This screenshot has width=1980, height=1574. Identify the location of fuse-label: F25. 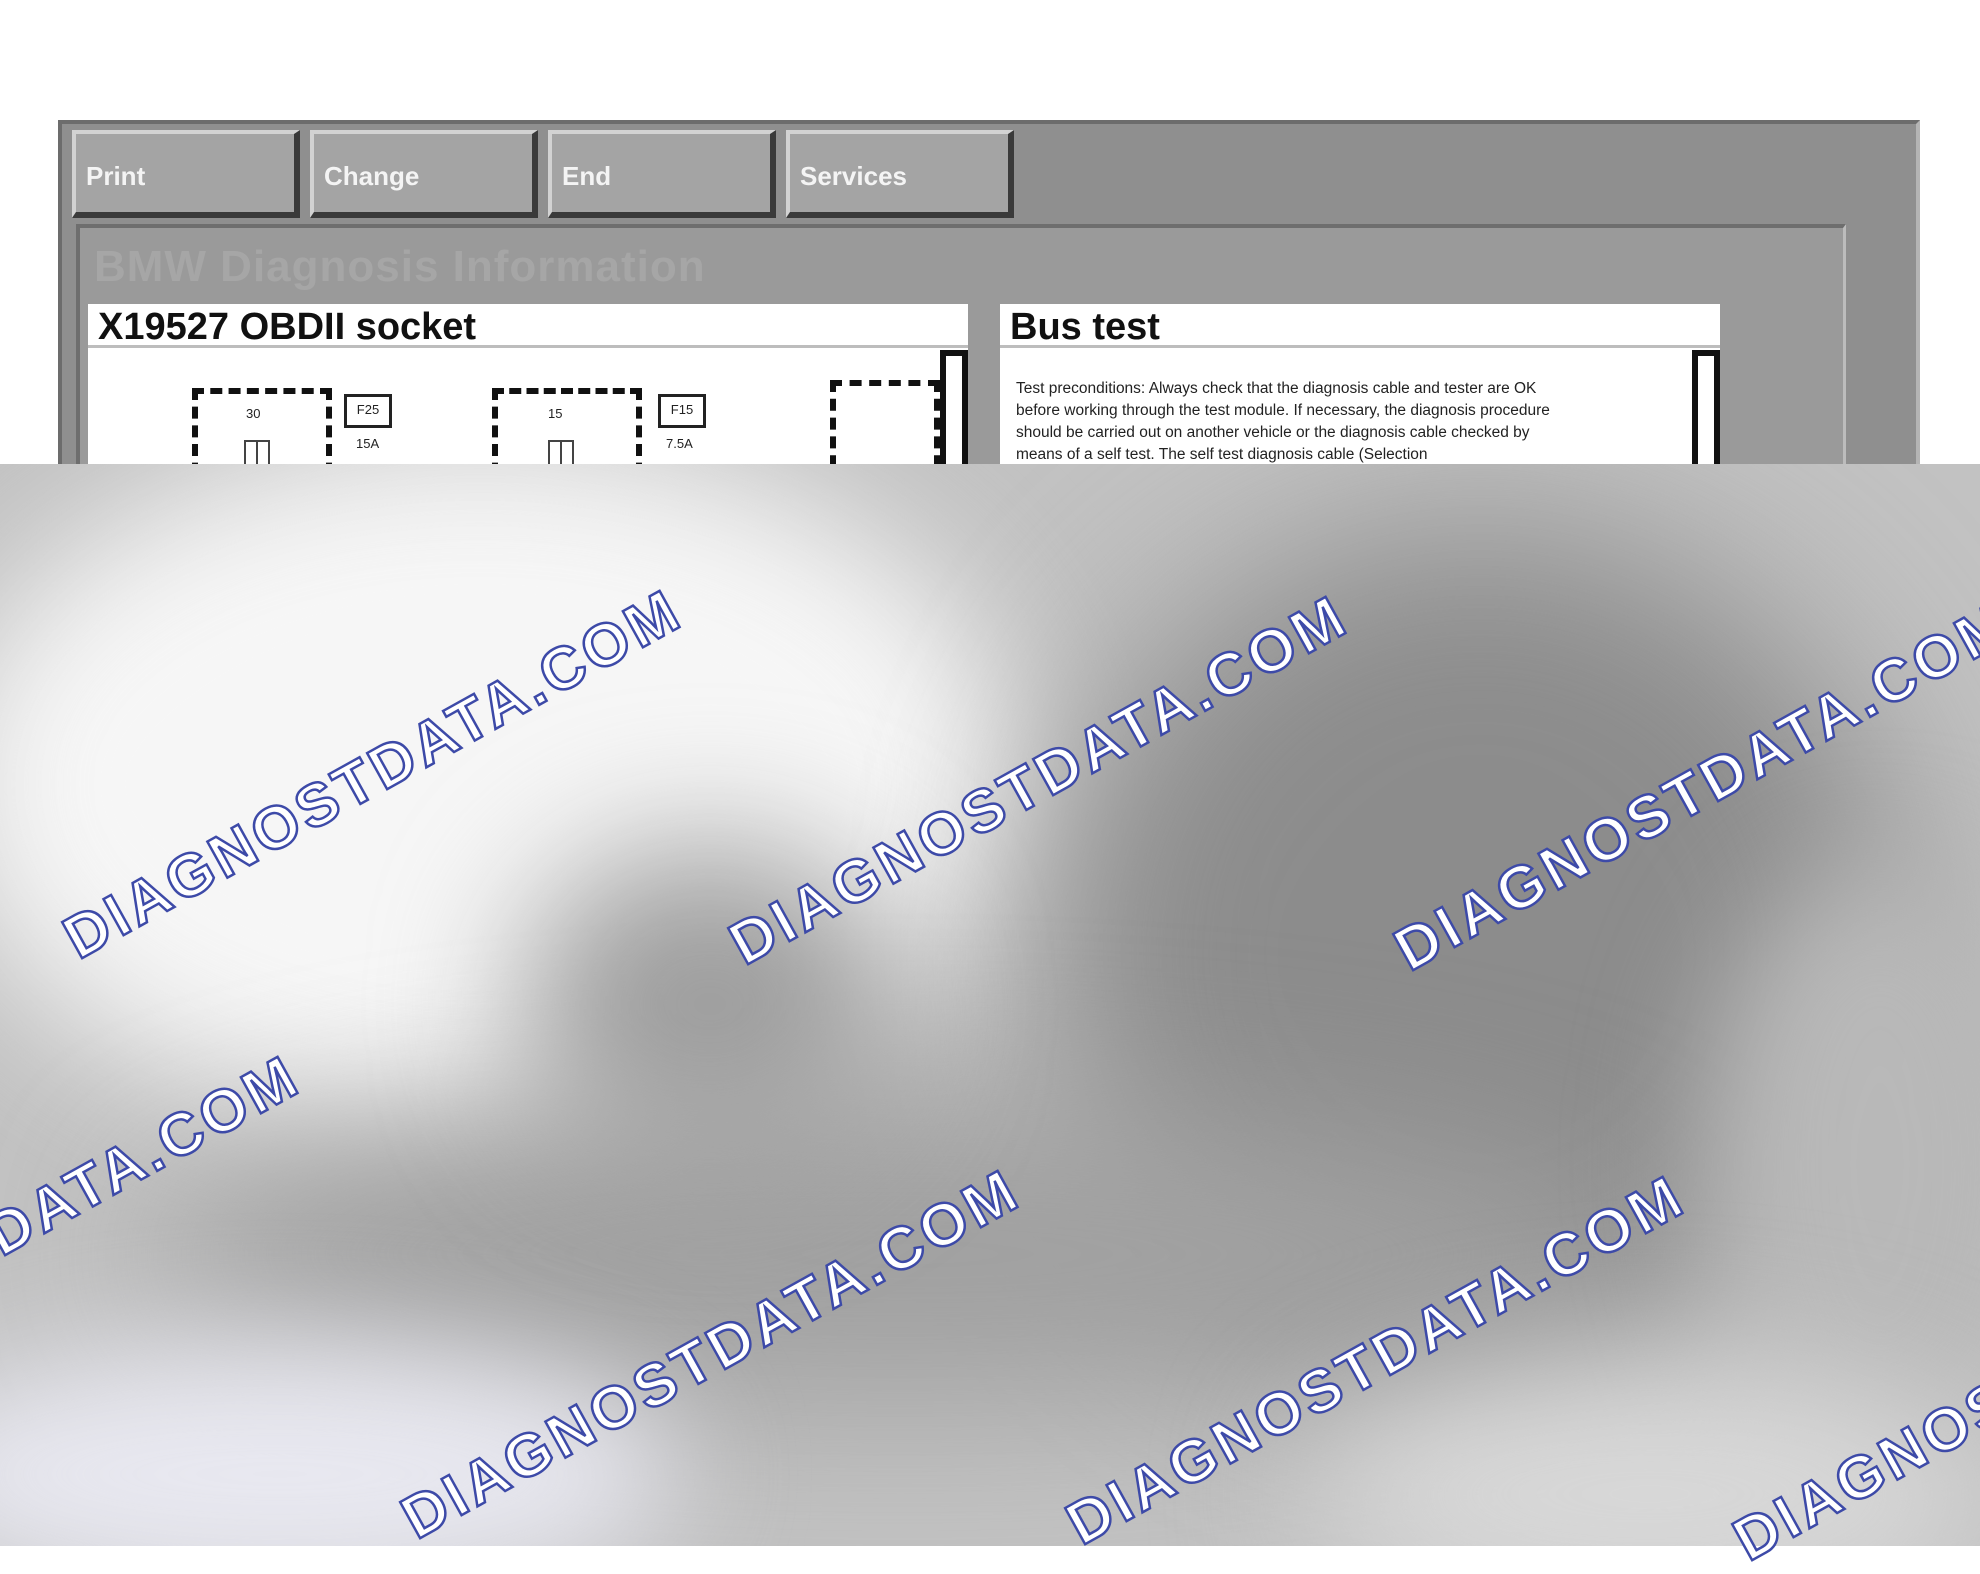
(368, 411).